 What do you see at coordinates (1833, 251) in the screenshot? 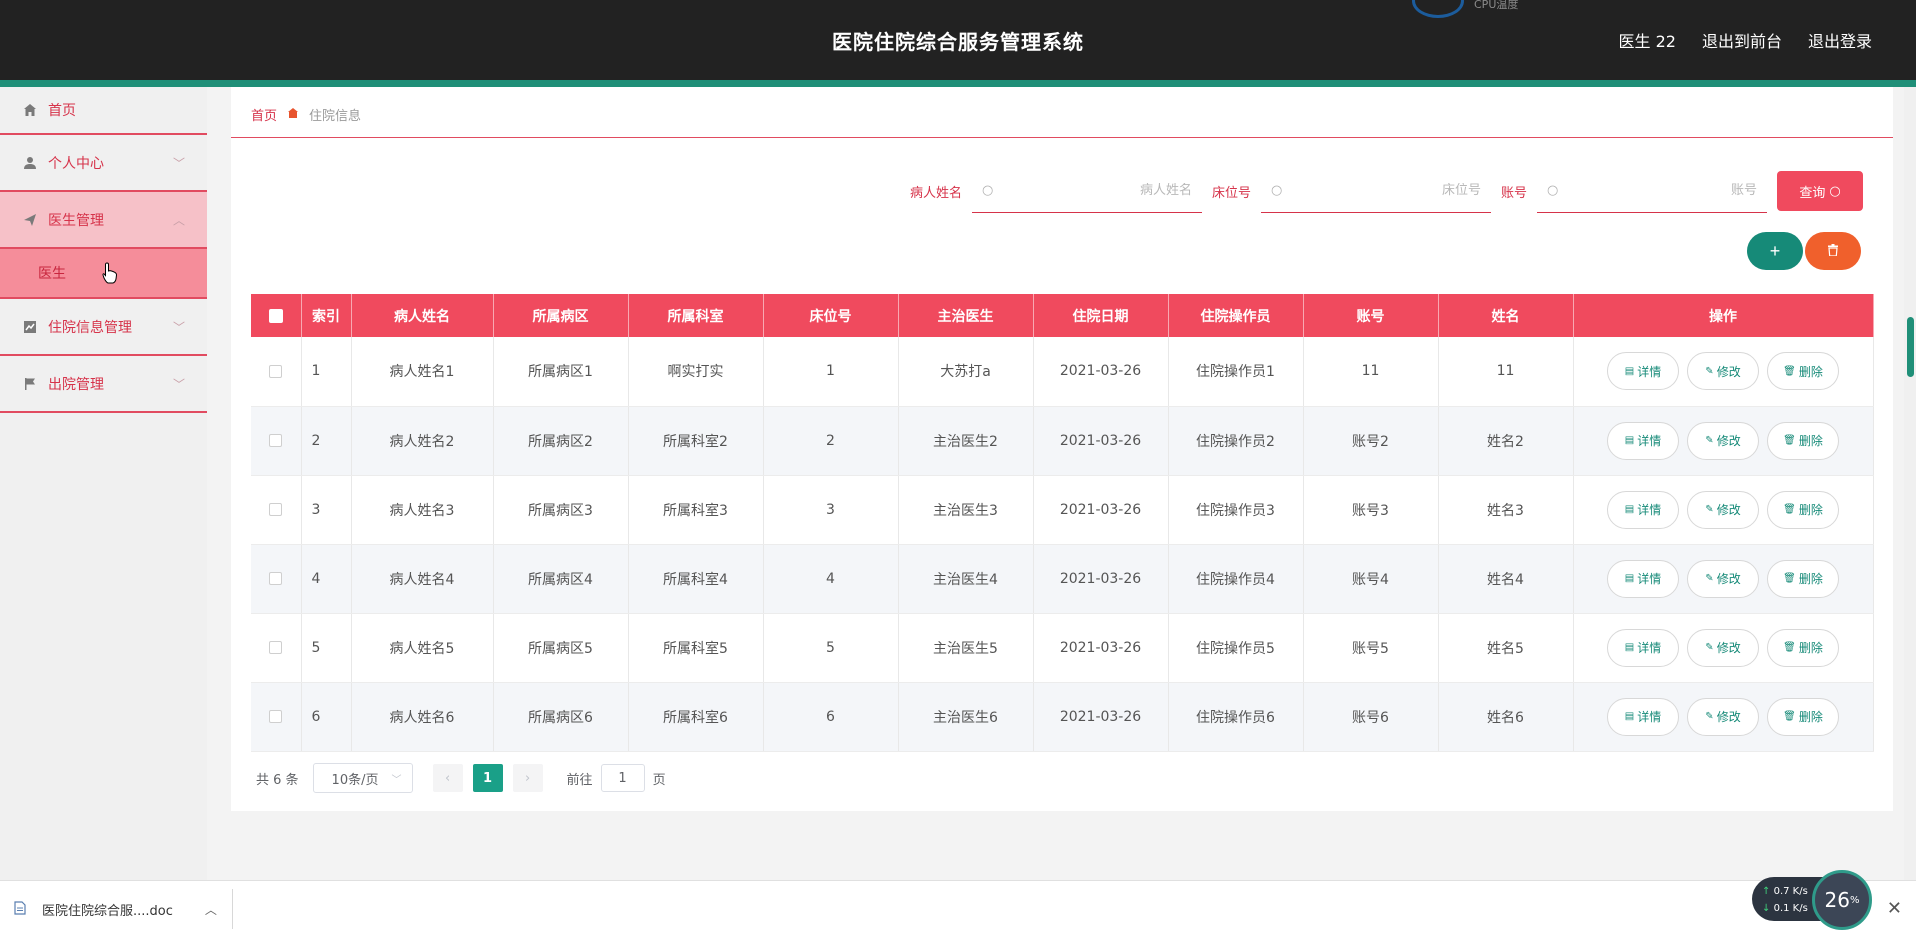
I see `batch-delete-button` at bounding box center [1833, 251].